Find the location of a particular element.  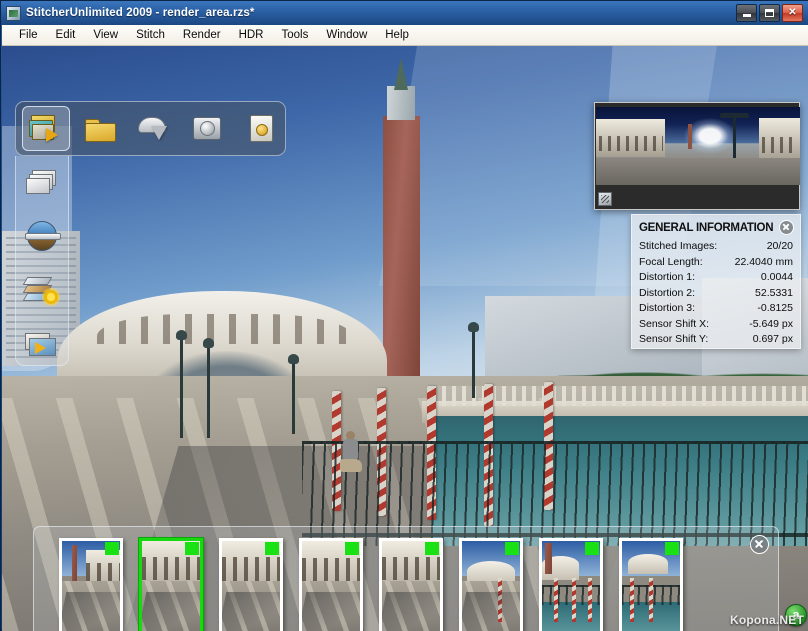

save-to-disk-button is located at coordinates (207, 128).